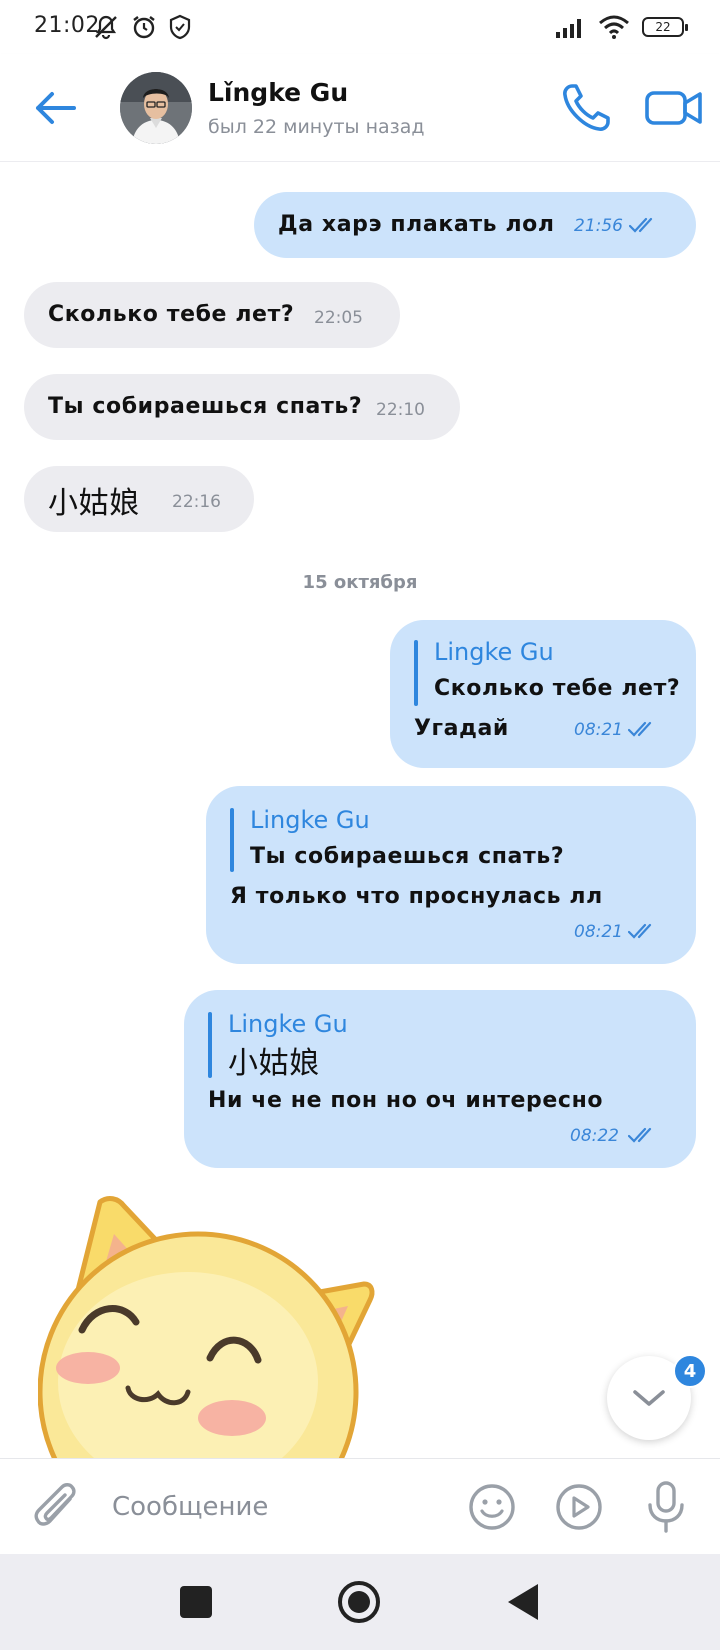  I want to click on message-composer, so click(360, 1506).